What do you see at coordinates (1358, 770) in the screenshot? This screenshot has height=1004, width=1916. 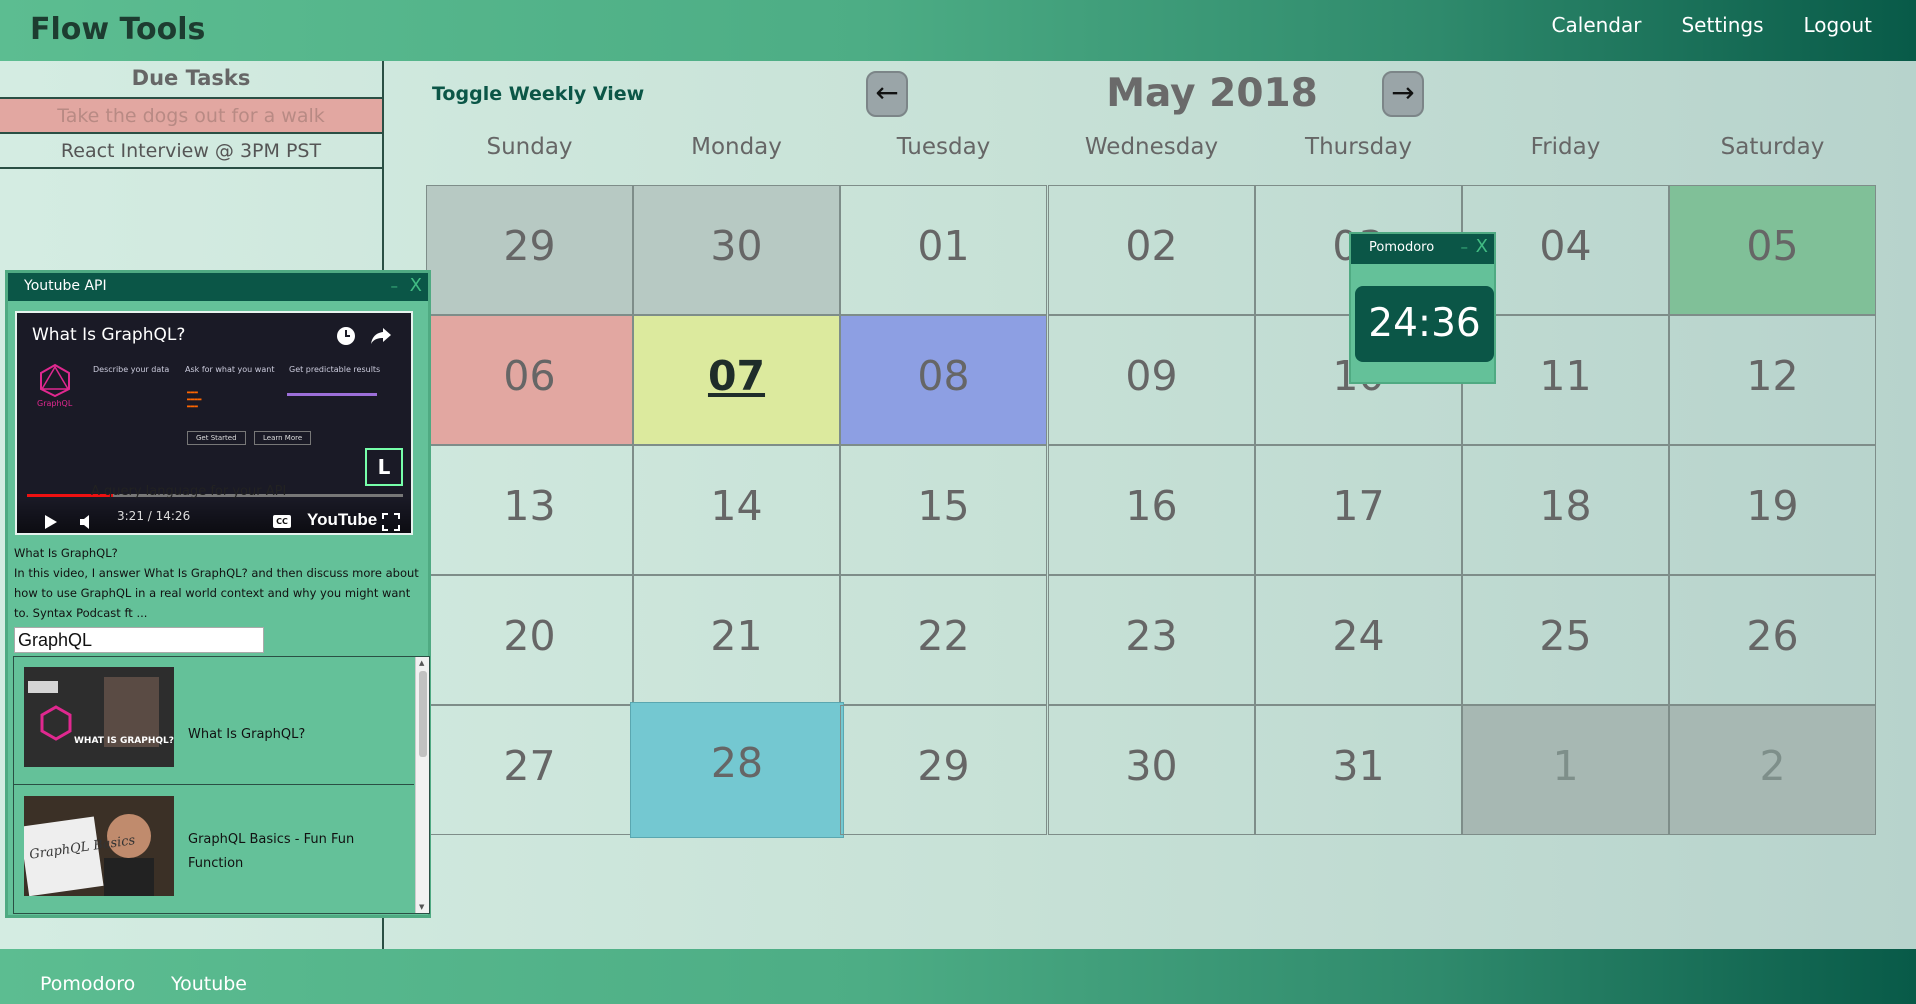 I see `day-cell: 31` at bounding box center [1358, 770].